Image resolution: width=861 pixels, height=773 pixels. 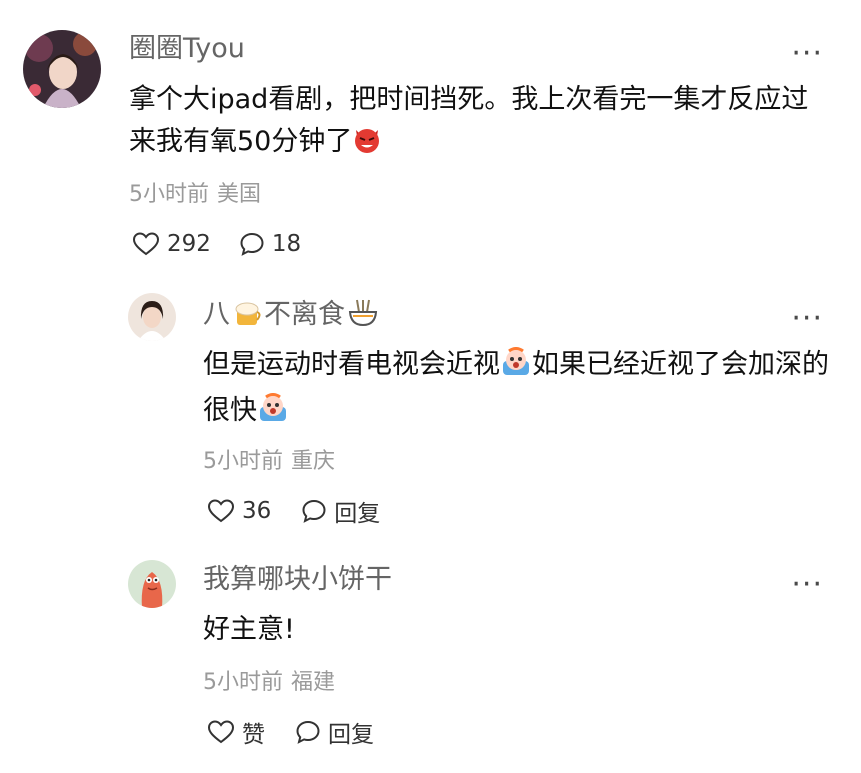 What do you see at coordinates (313, 682) in the screenshot?
I see `reply-location: 福建` at bounding box center [313, 682].